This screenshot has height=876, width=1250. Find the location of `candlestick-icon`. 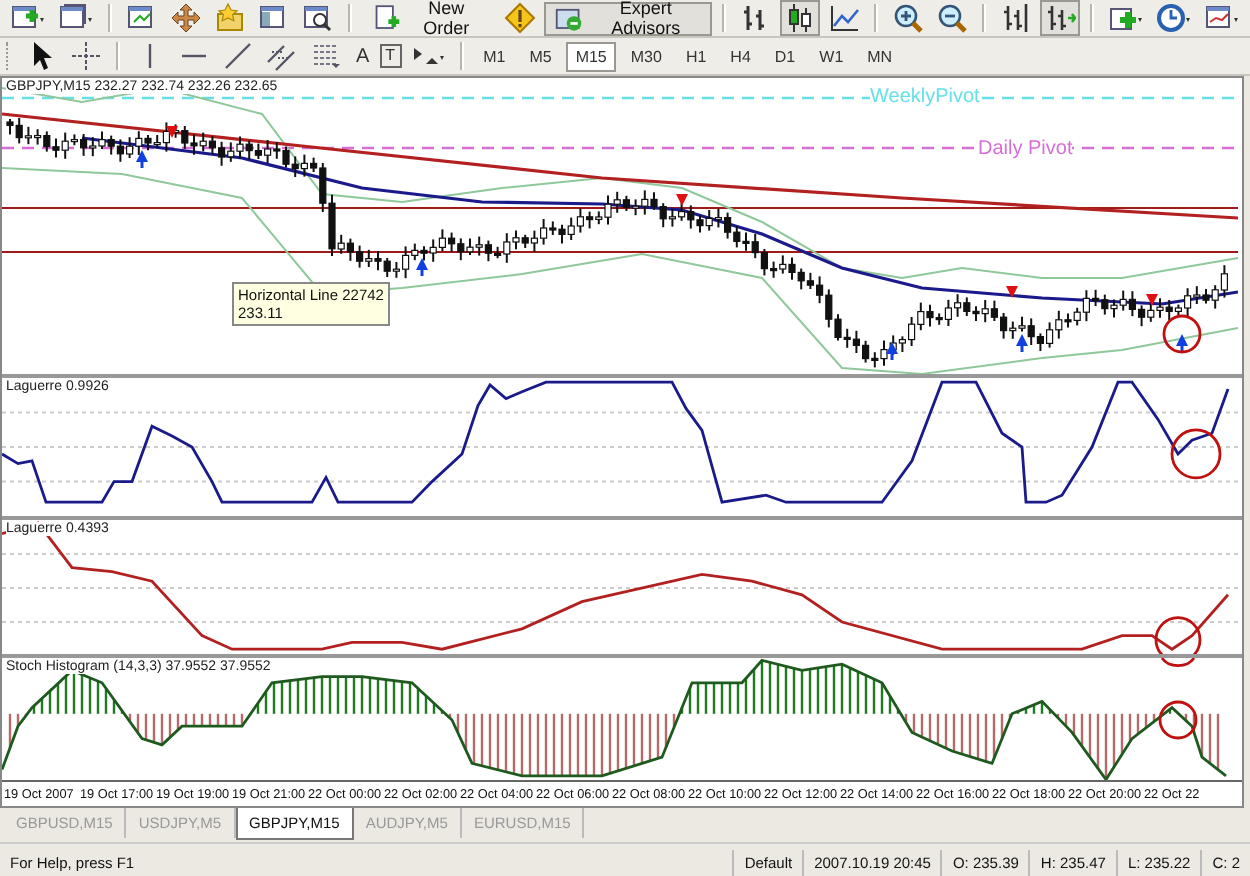

candlestick-icon is located at coordinates (800, 18).